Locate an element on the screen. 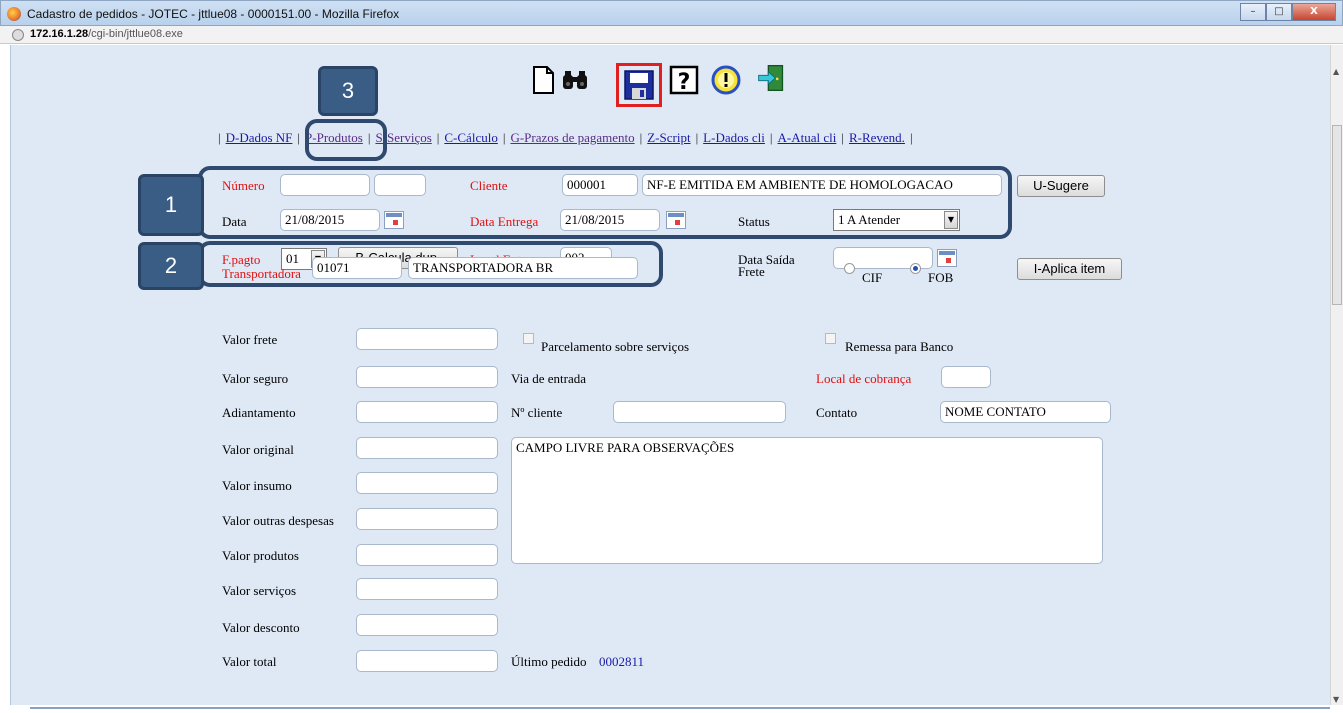 This screenshot has width=1343, height=713. remessa-banco-checkbox is located at coordinates (830, 338).